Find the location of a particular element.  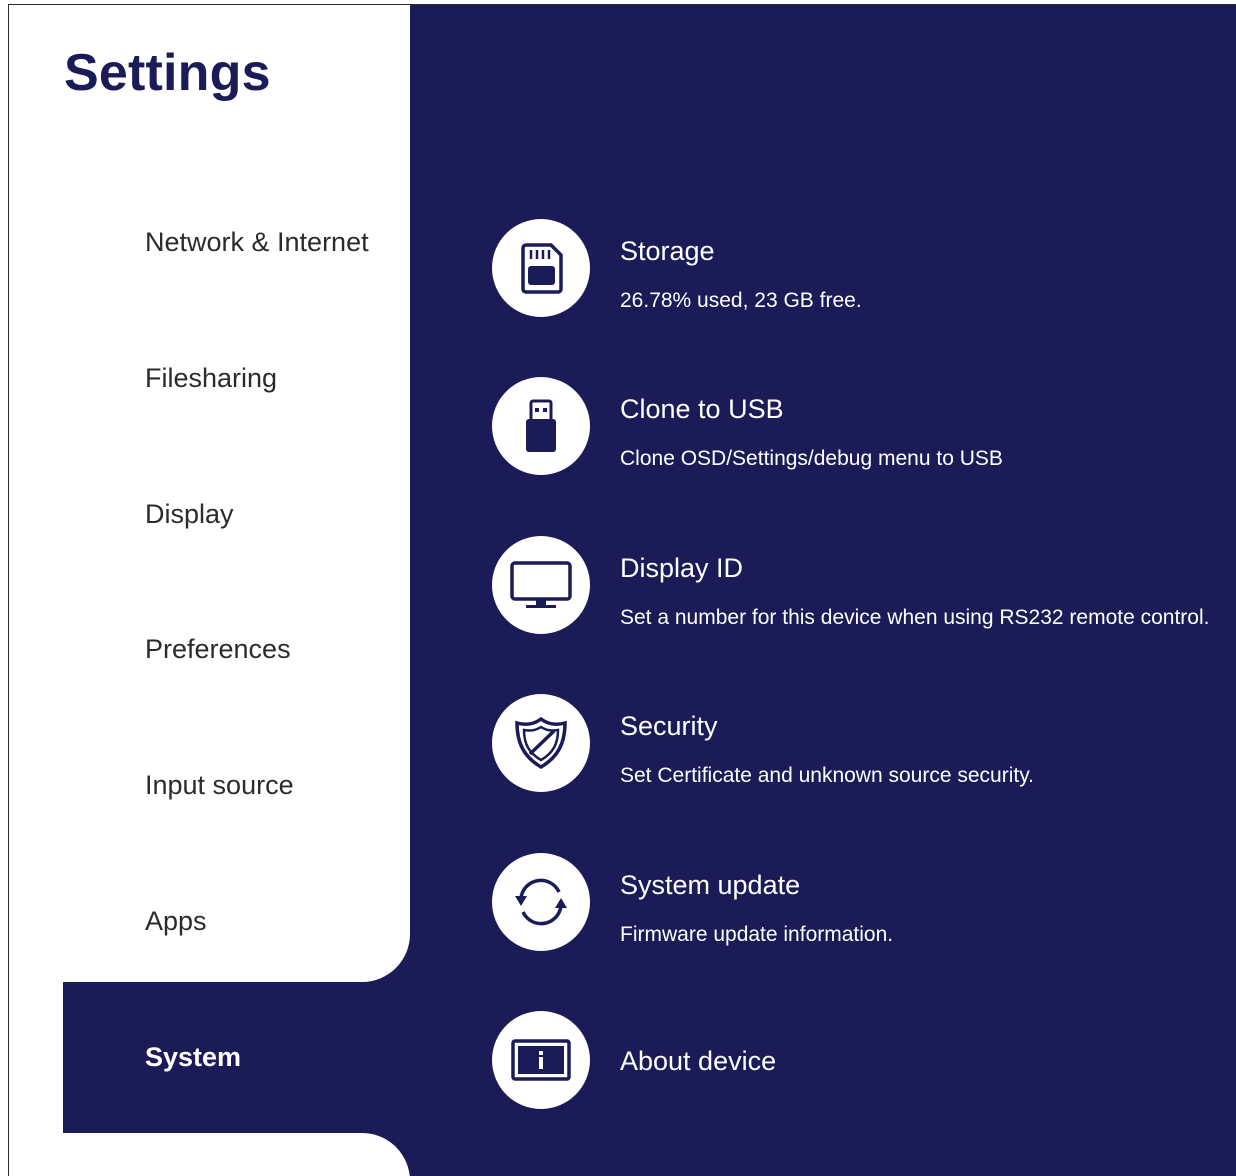

settings-item-about-device: About device is located at coordinates (622, 1061).